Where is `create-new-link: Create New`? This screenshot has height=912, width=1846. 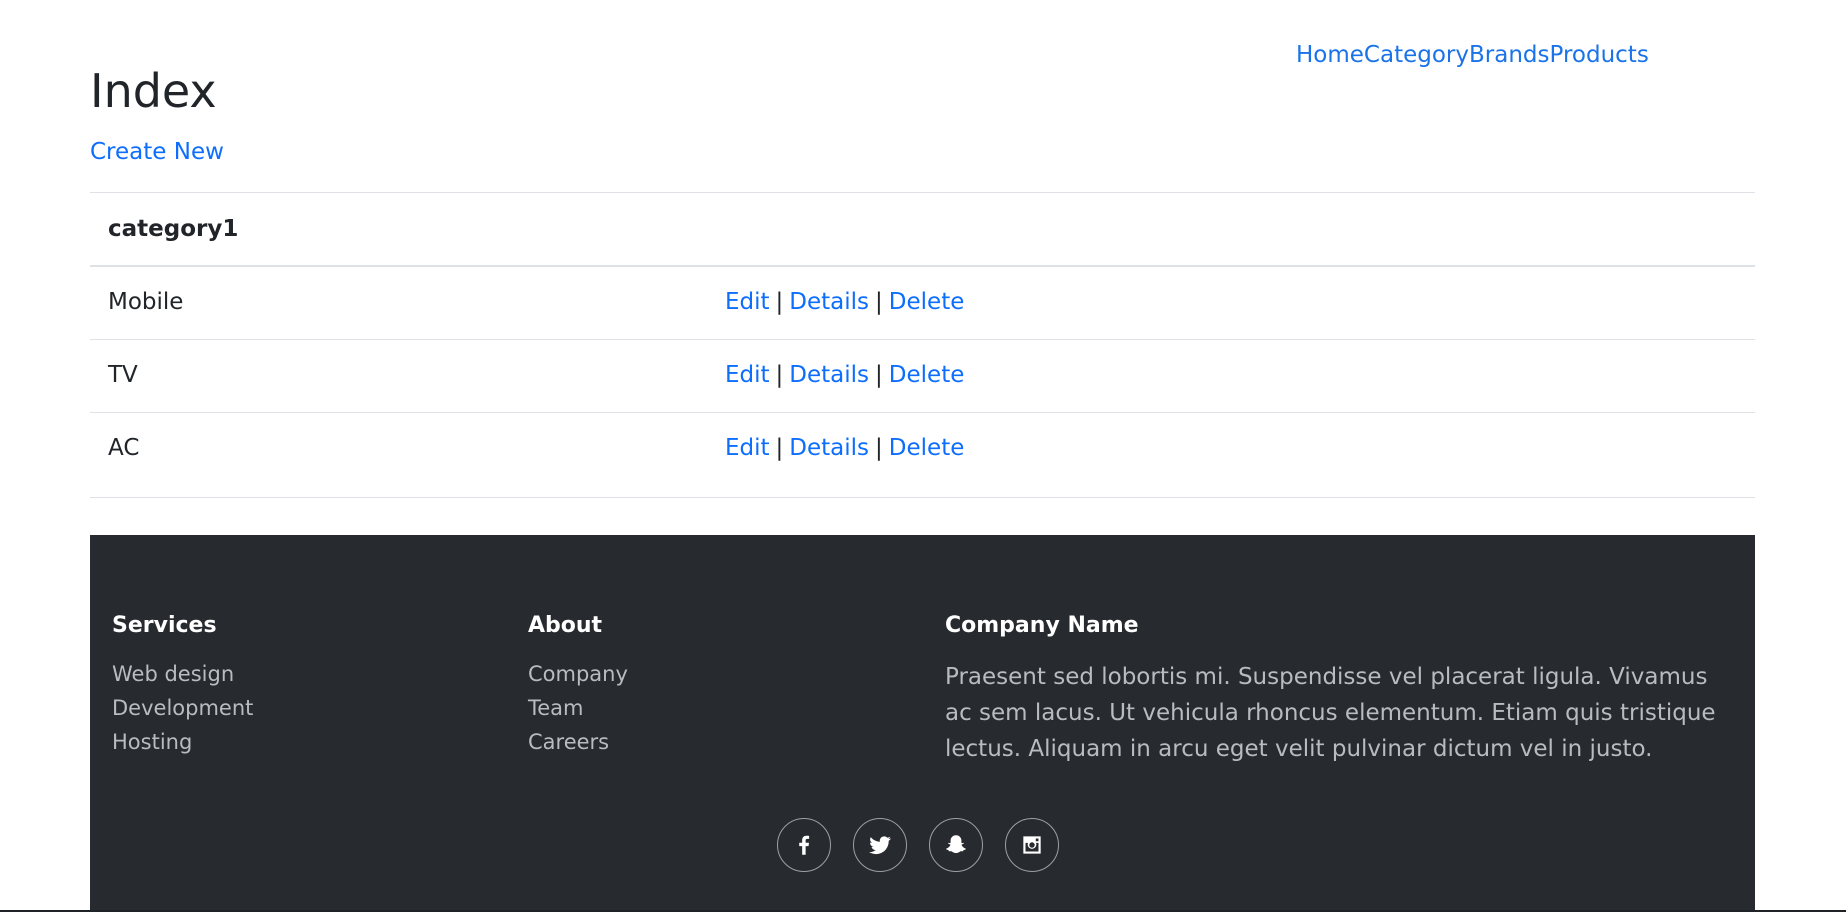
create-new-link: Create New is located at coordinates (157, 152).